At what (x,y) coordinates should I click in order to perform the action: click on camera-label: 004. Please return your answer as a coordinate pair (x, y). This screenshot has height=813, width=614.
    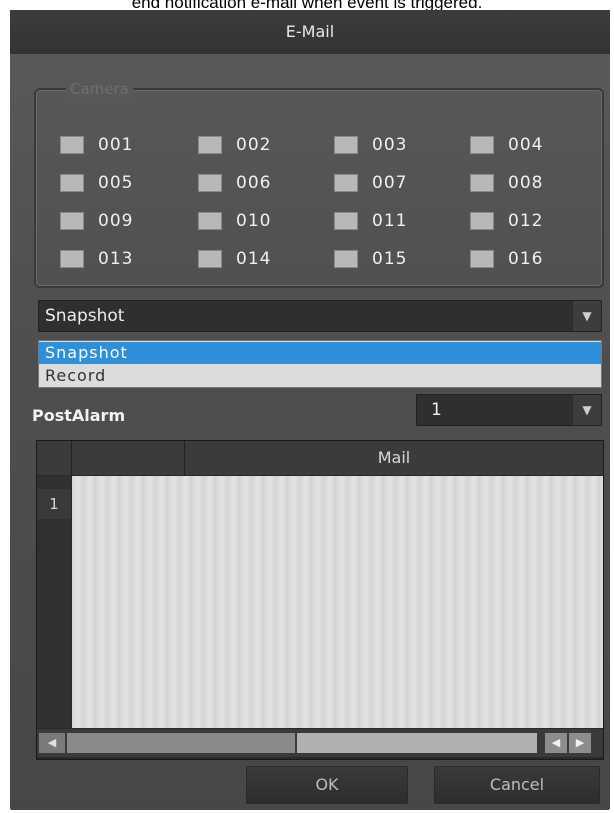
    Looking at the image, I should click on (526, 145).